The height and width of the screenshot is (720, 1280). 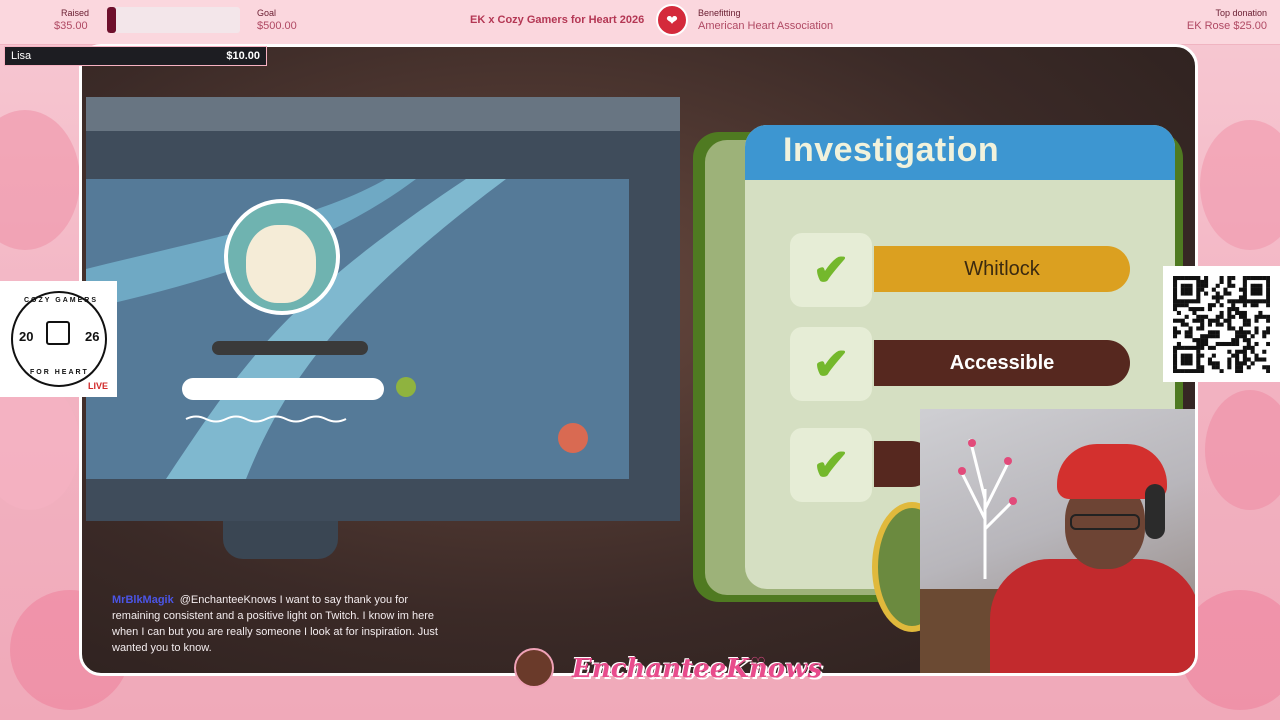 What do you see at coordinates (719, 13) in the screenshot?
I see `benefitting-label: Benefitting` at bounding box center [719, 13].